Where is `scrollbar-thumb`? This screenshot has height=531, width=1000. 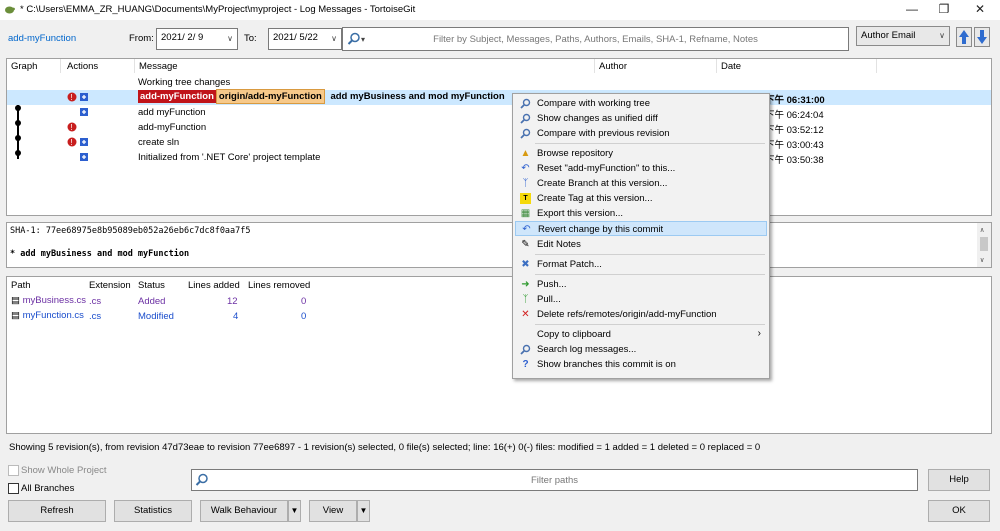 scrollbar-thumb is located at coordinates (984, 244).